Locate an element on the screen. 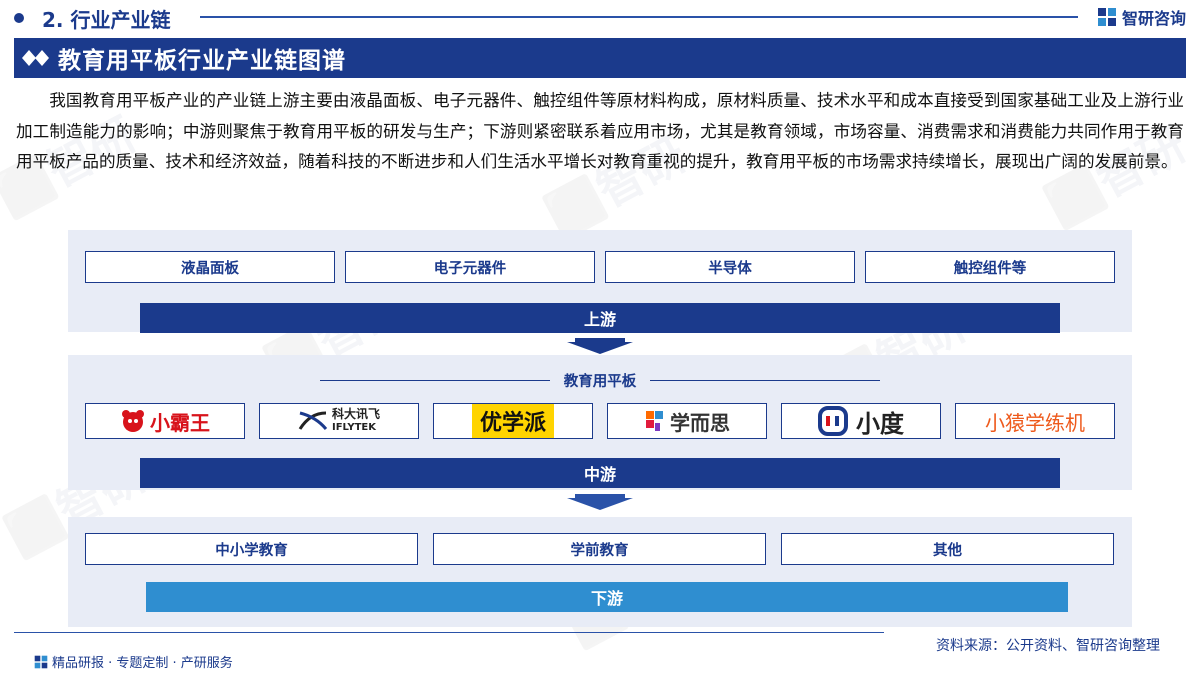 The height and width of the screenshot is (674, 1200). brand-logo-youxuepai: 优学派 is located at coordinates (513, 421).